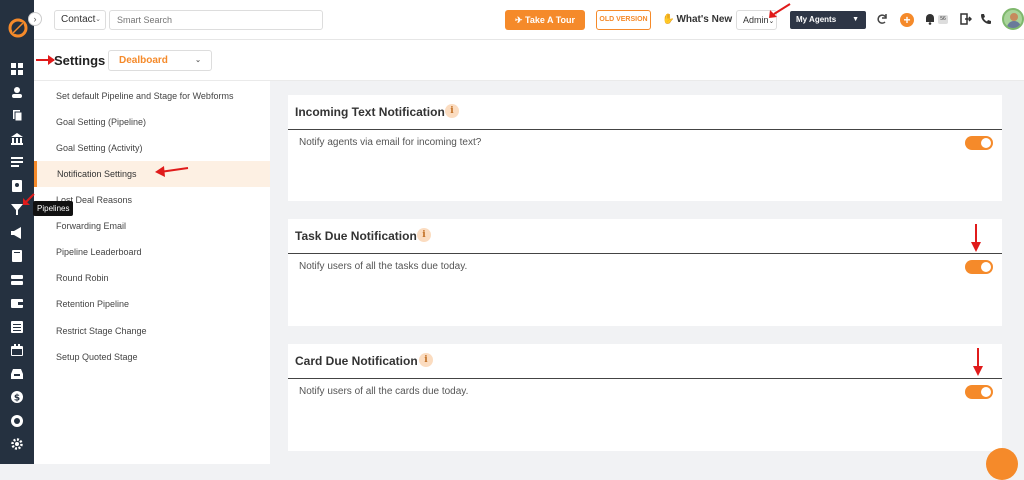 This screenshot has height=480, width=1024. I want to click on my-agents-select: My Agents ▼, so click(828, 20).